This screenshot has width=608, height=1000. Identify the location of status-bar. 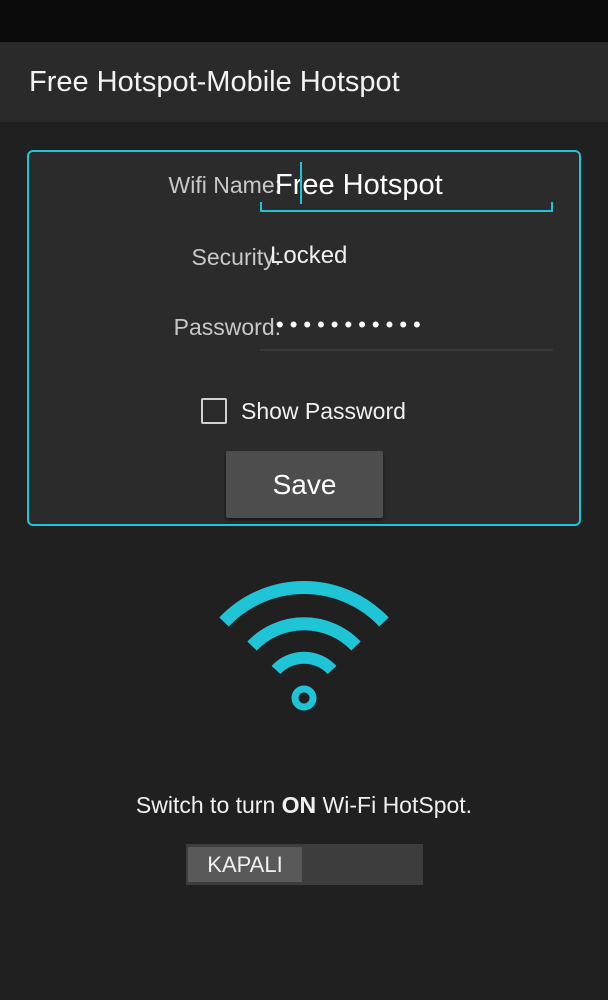
(304, 21).